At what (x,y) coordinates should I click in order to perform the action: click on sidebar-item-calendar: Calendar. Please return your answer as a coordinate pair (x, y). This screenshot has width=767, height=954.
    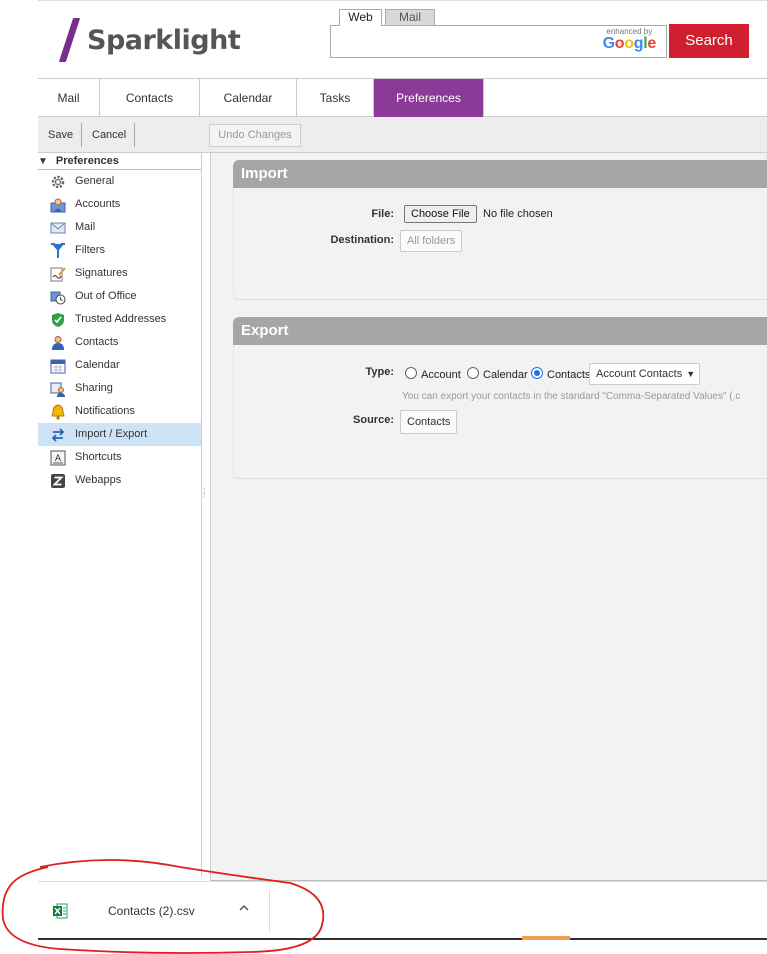
    Looking at the image, I should click on (119, 365).